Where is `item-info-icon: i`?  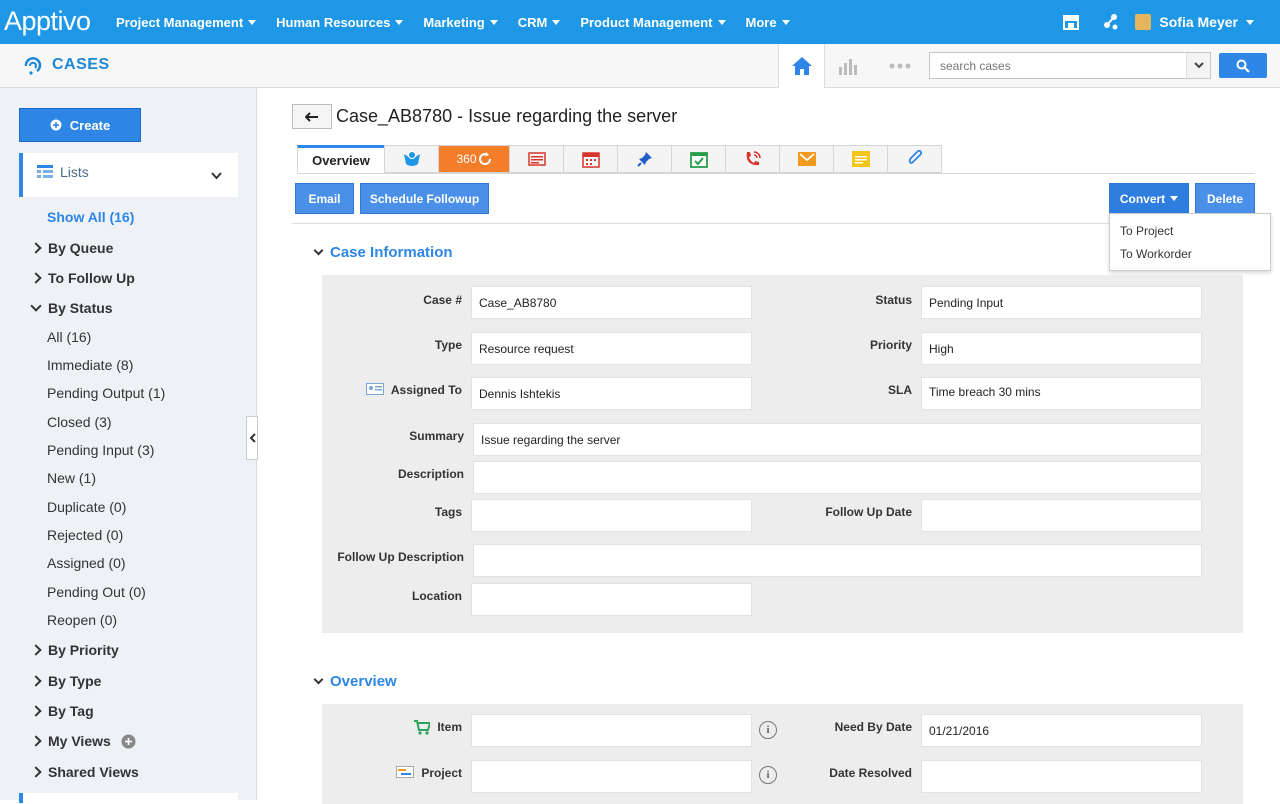 item-info-icon: i is located at coordinates (768, 730).